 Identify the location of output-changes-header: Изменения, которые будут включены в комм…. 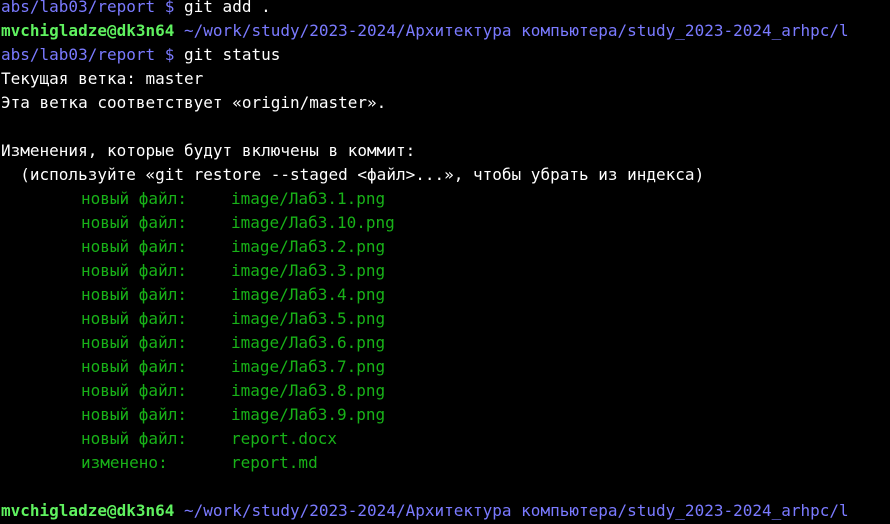
(208, 150).